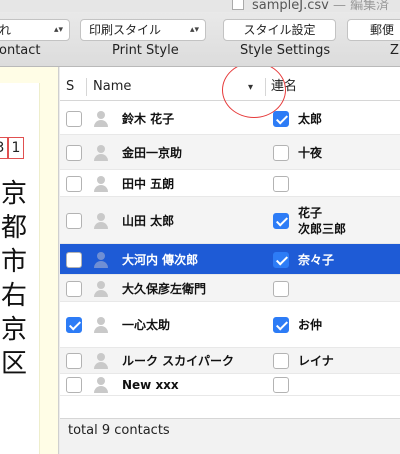 This screenshot has height=454, width=400. What do you see at coordinates (310, 153) in the screenshot?
I see `renmei-value: 十夜` at bounding box center [310, 153].